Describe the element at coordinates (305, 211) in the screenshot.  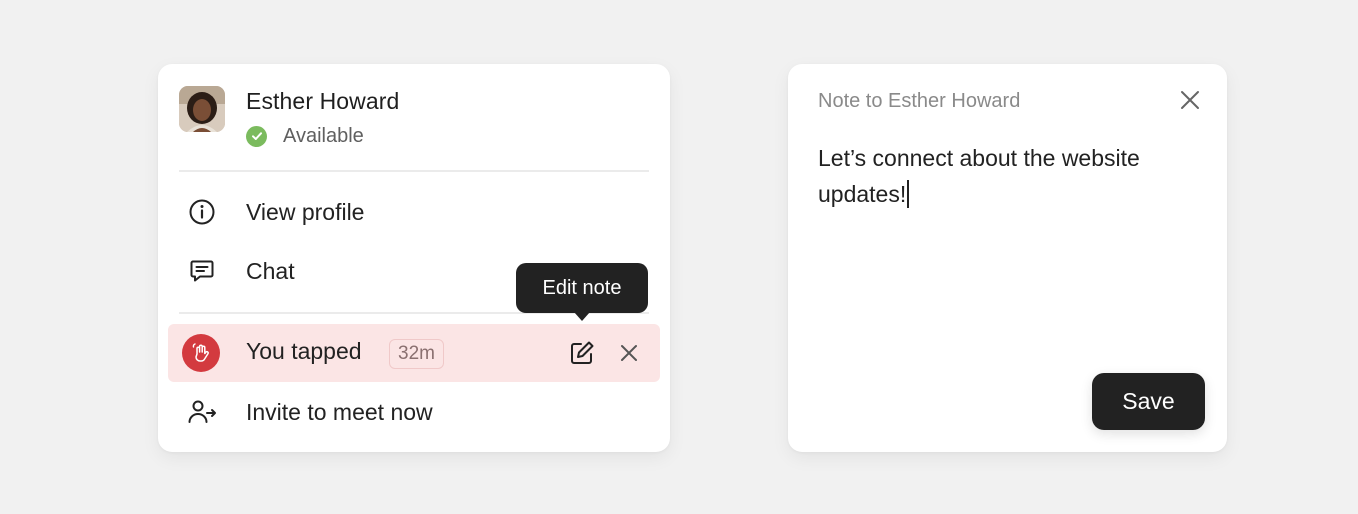
I see `menu-label: View profile` at that location.